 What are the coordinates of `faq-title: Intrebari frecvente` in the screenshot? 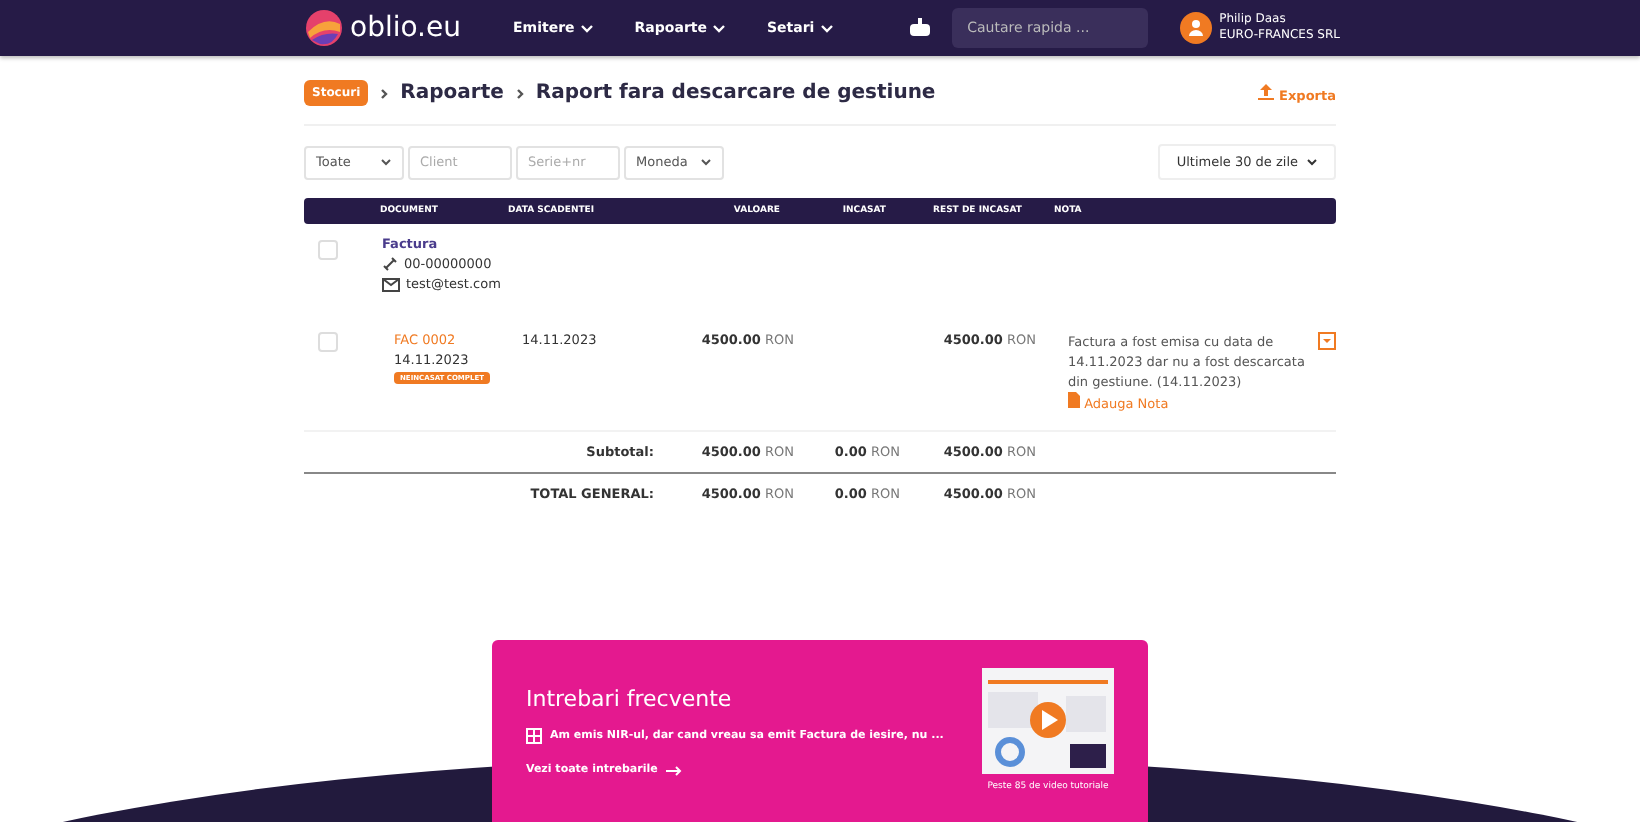 It's located at (630, 699).